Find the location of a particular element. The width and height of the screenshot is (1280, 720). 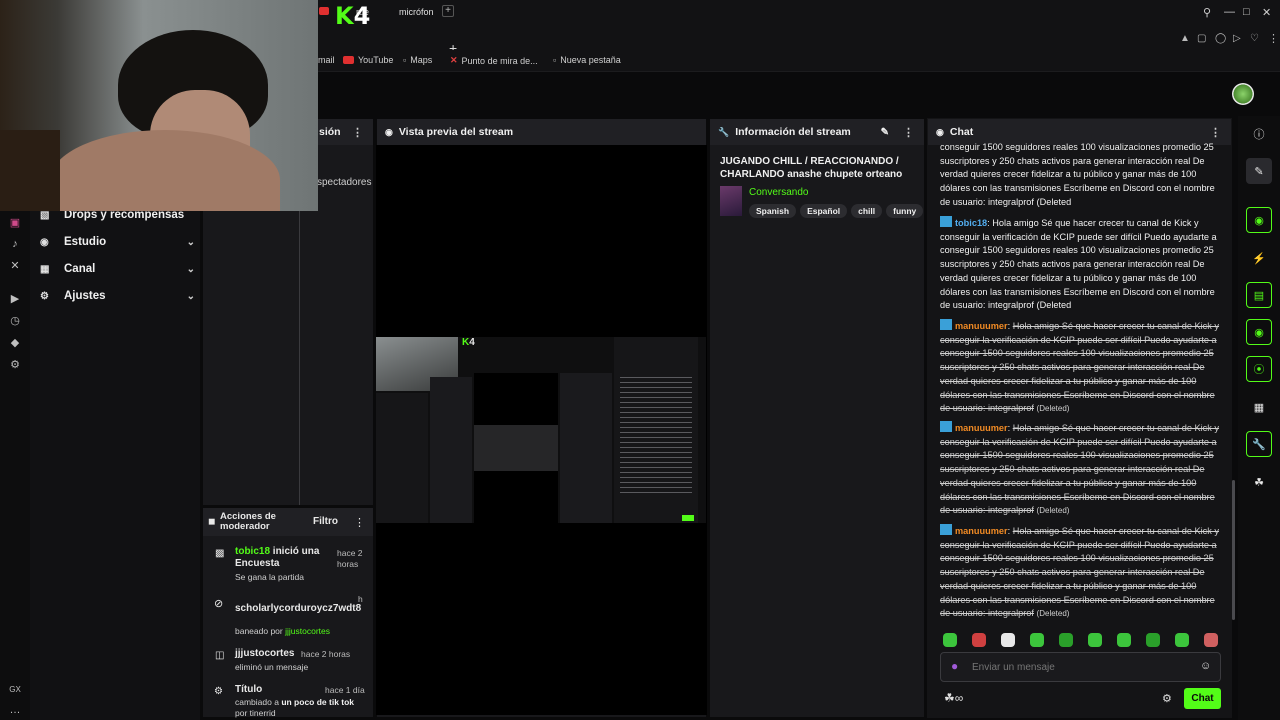

bookmark-maps: ▫ Maps is located at coordinates (417, 60).